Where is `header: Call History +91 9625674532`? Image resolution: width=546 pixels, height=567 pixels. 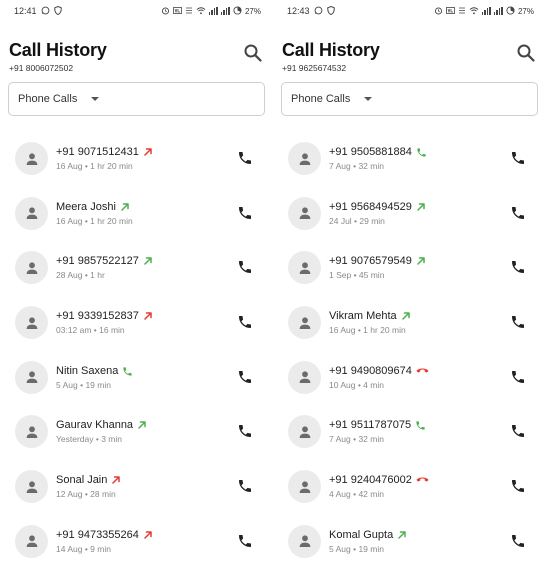
header: Call History +91 9625674532 is located at coordinates (409, 50).